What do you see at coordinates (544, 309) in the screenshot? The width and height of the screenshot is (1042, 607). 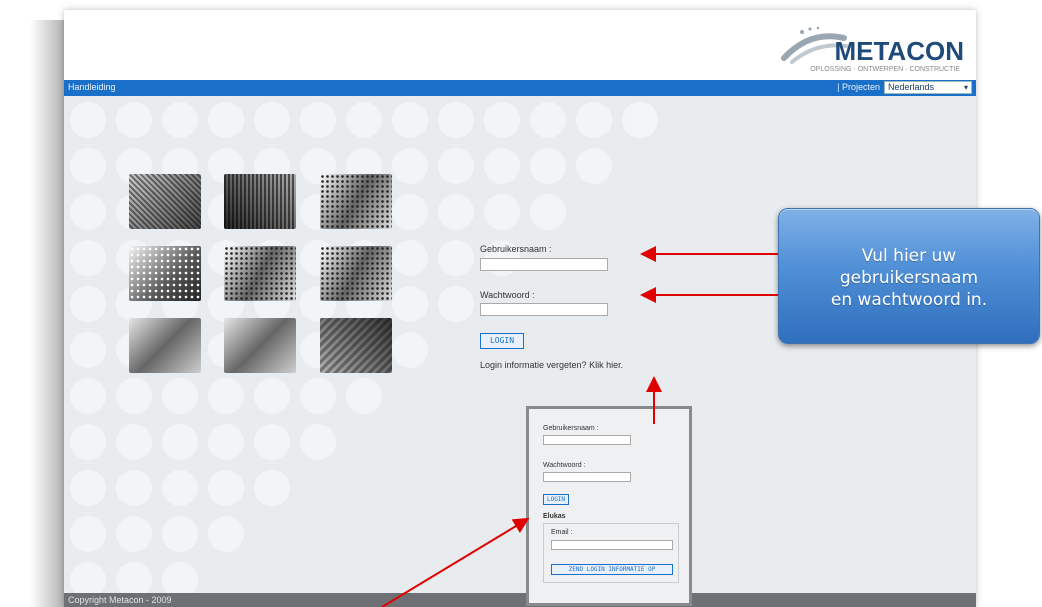 I see `password-input` at bounding box center [544, 309].